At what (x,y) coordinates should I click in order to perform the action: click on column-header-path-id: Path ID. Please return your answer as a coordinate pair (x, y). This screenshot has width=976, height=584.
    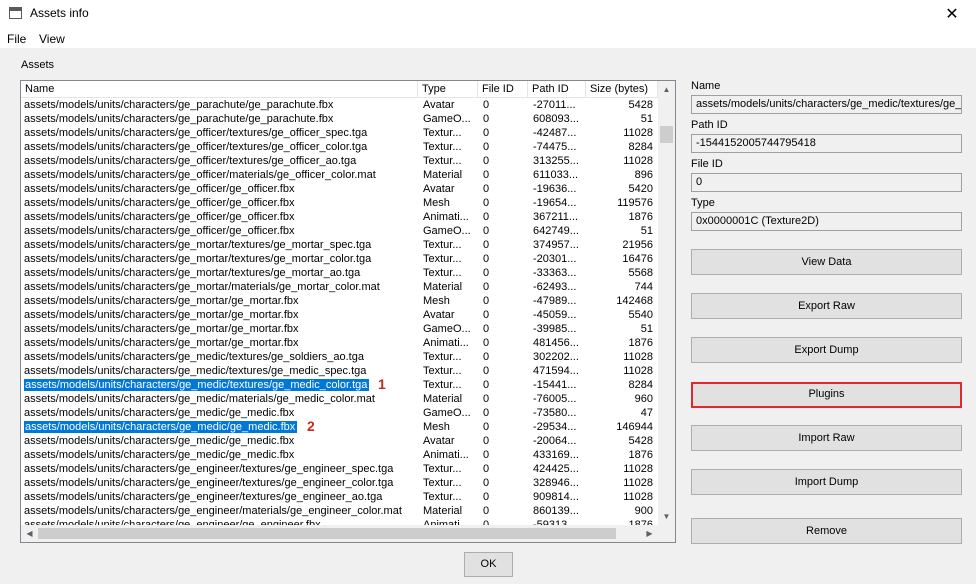
    Looking at the image, I should click on (557, 89).